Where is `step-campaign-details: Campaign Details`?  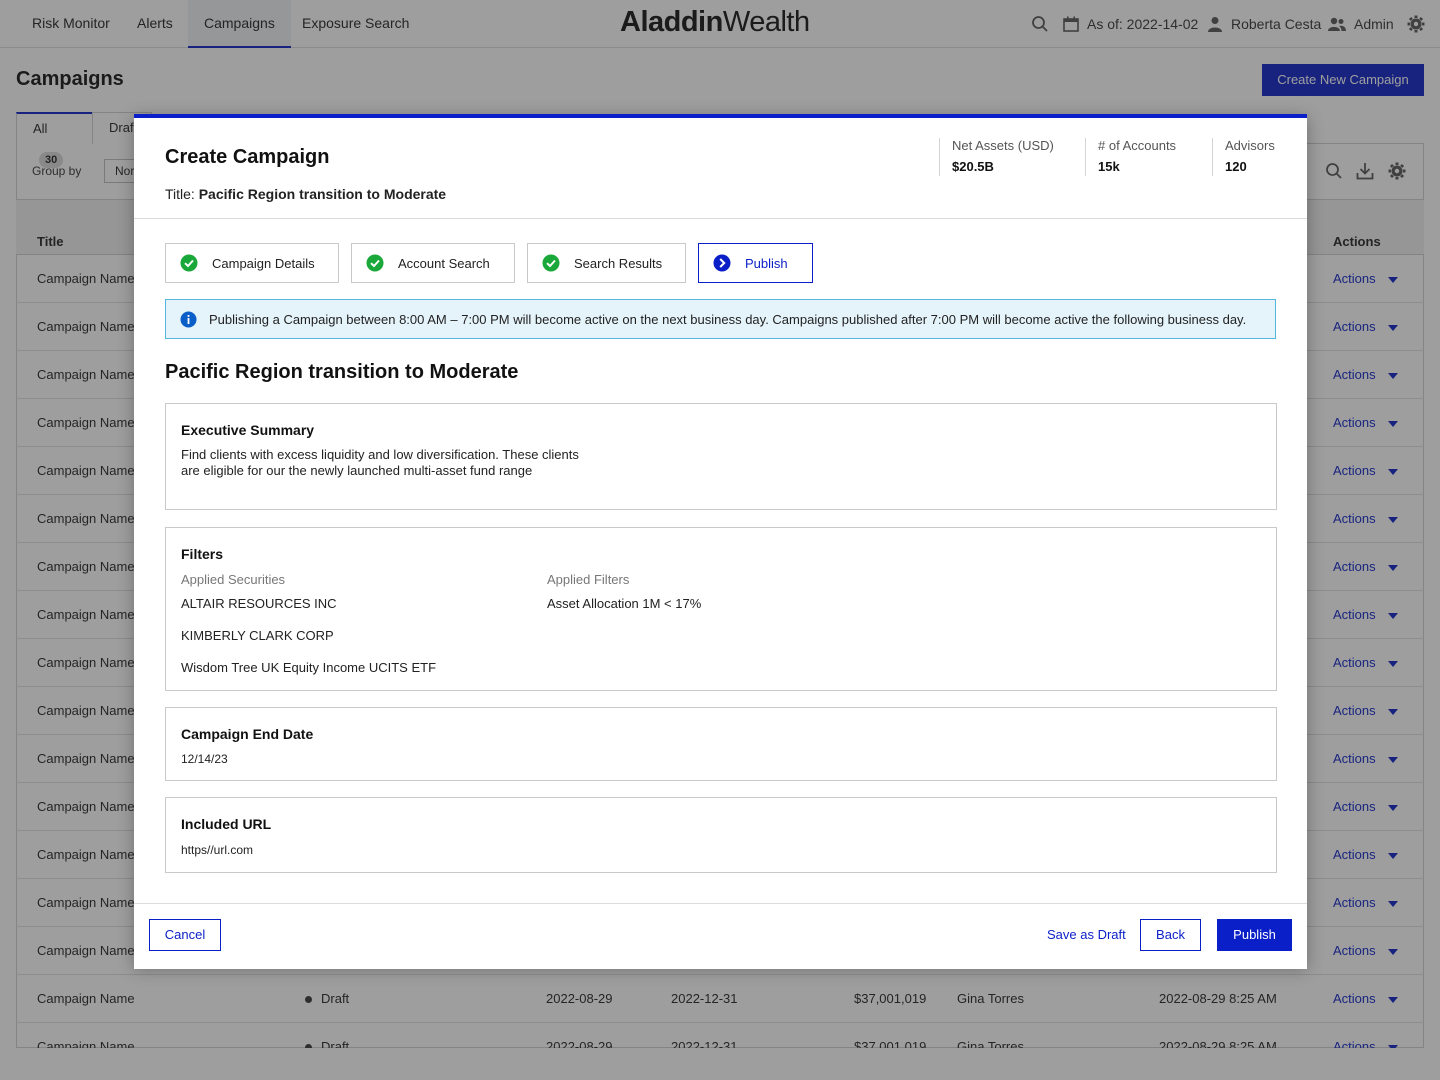 step-campaign-details: Campaign Details is located at coordinates (252, 263).